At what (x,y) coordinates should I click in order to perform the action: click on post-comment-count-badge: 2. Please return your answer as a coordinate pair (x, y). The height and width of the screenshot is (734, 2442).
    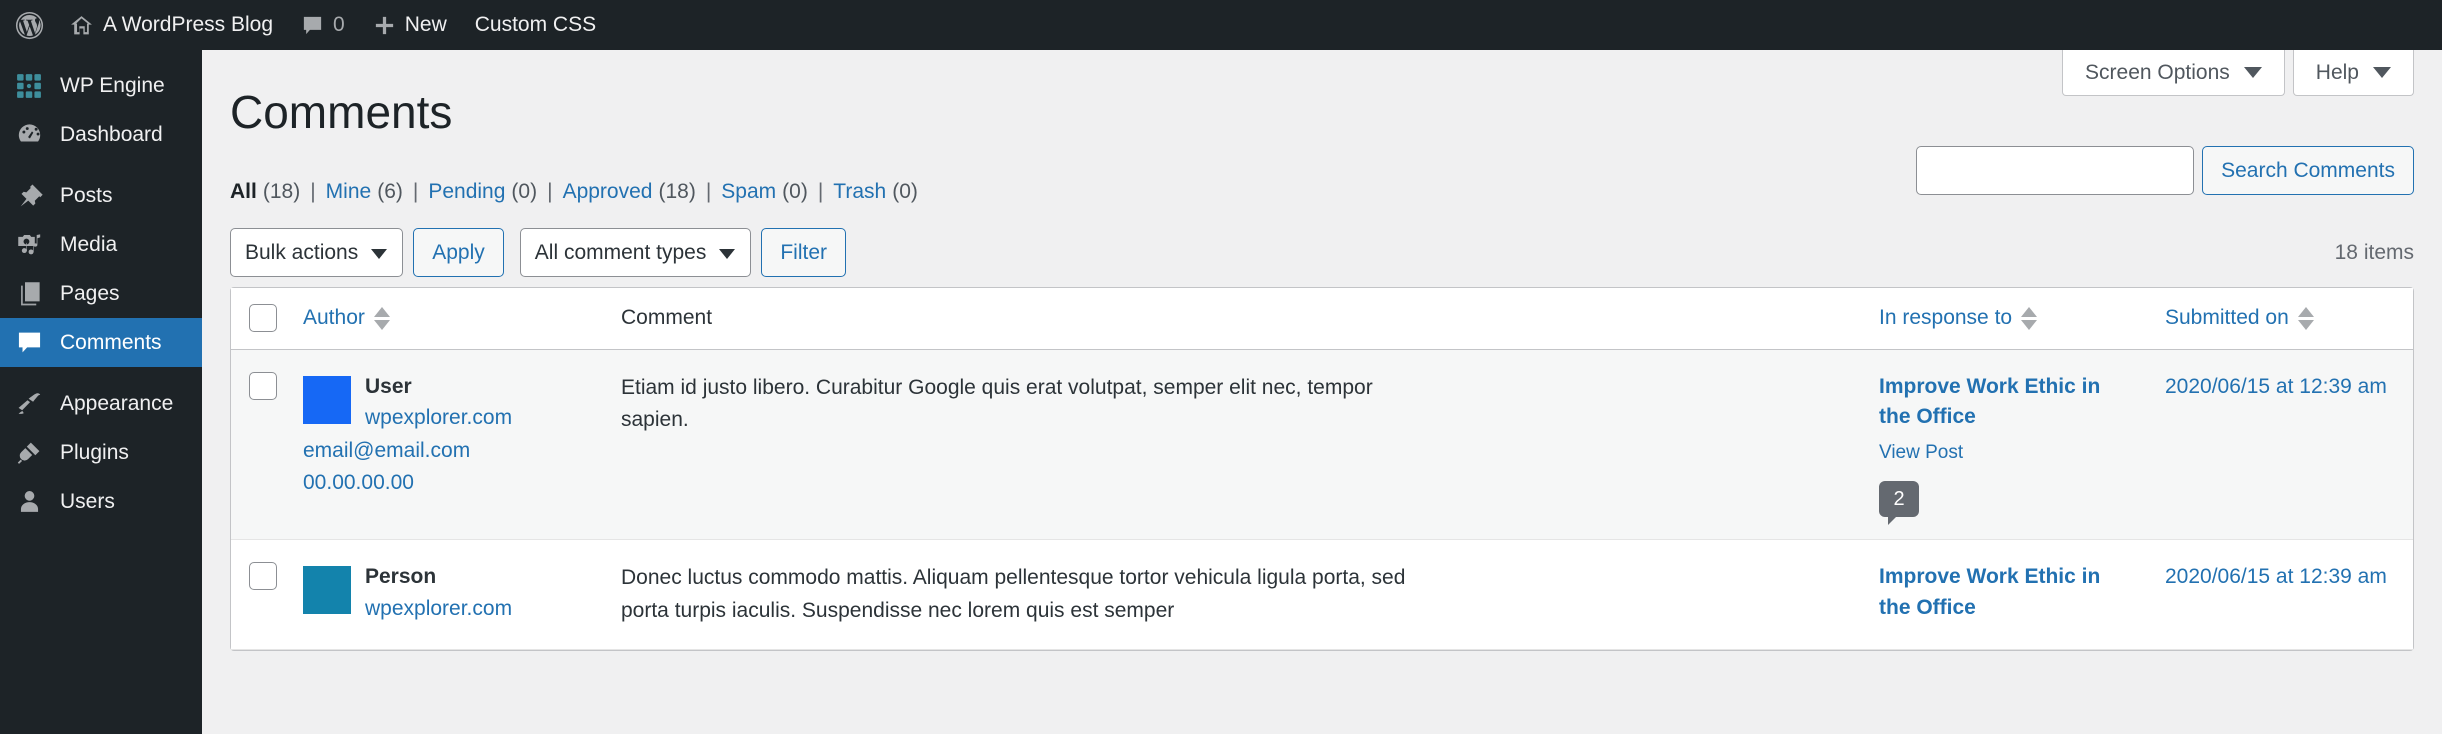
    Looking at the image, I should click on (1899, 503).